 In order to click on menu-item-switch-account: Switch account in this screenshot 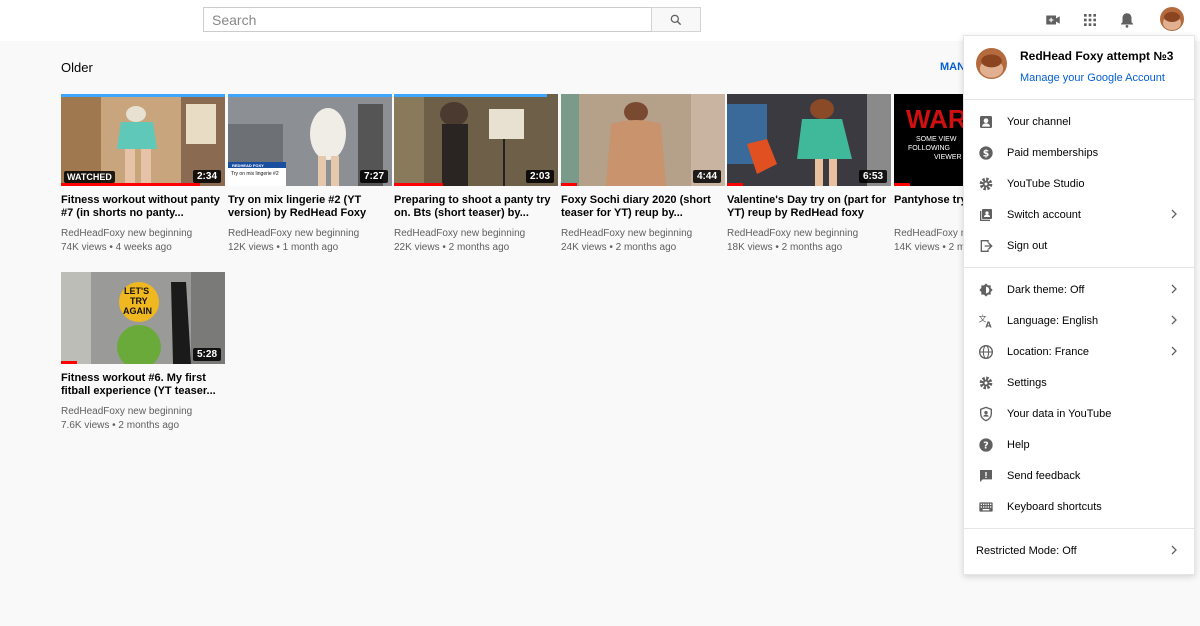, I will do `click(1079, 214)`.